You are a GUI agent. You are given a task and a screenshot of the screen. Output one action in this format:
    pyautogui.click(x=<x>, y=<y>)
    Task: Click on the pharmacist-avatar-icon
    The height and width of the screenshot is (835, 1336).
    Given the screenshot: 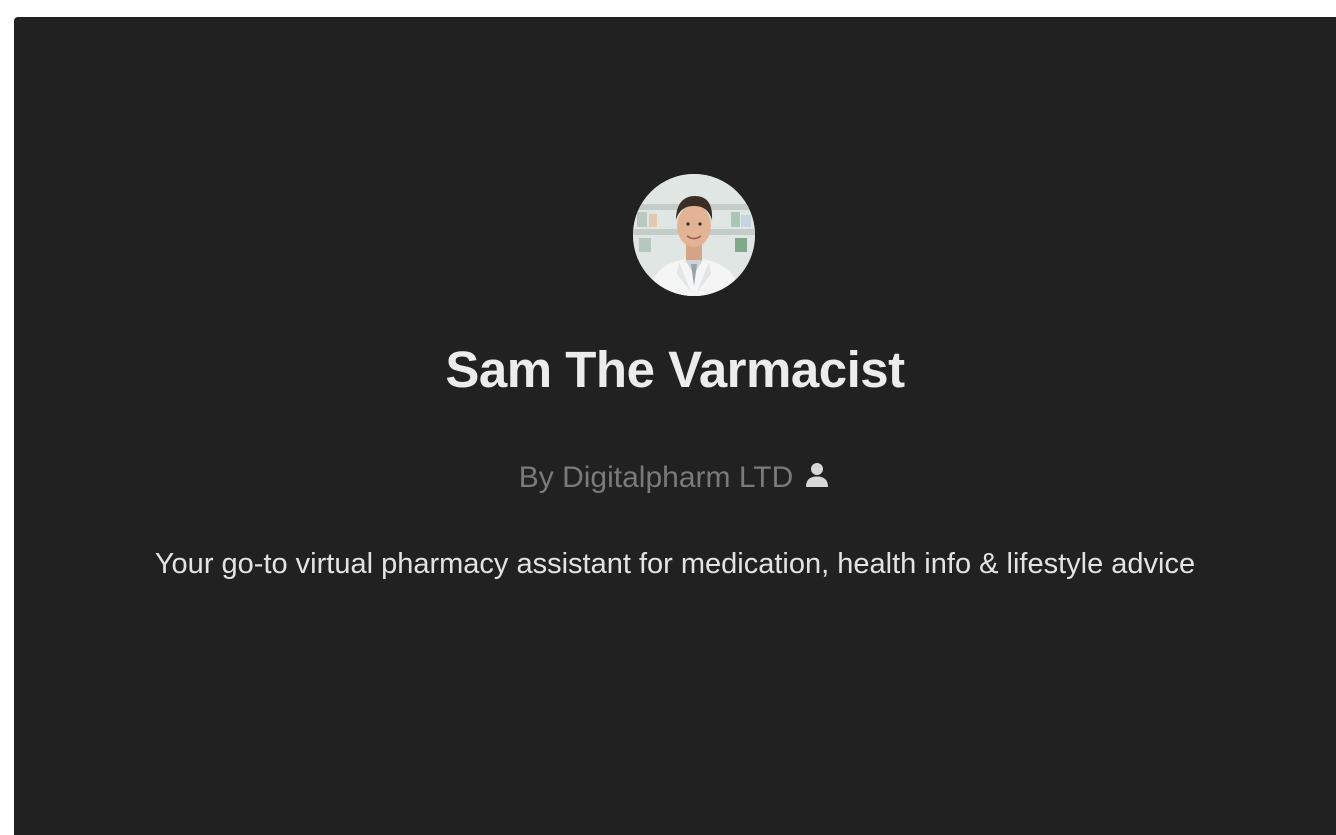 What is the action you would take?
    pyautogui.click(x=694, y=235)
    